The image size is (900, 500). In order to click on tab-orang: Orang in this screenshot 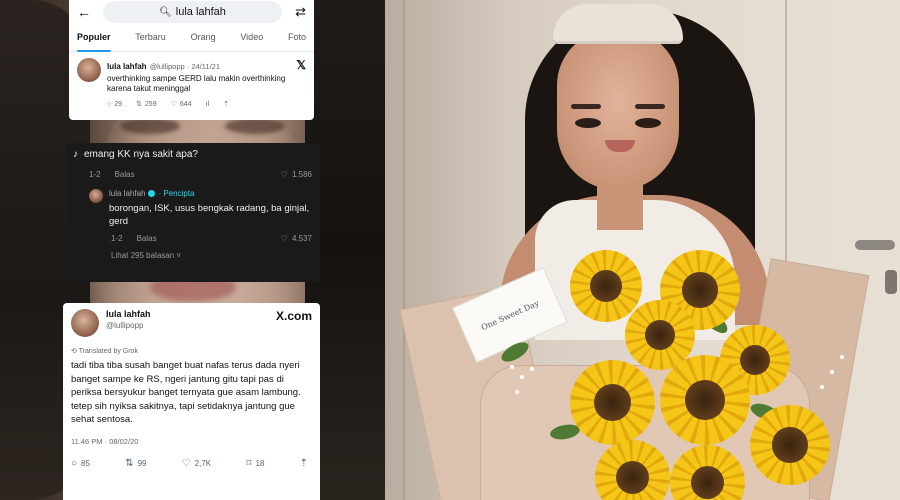, I will do `click(203, 41)`.